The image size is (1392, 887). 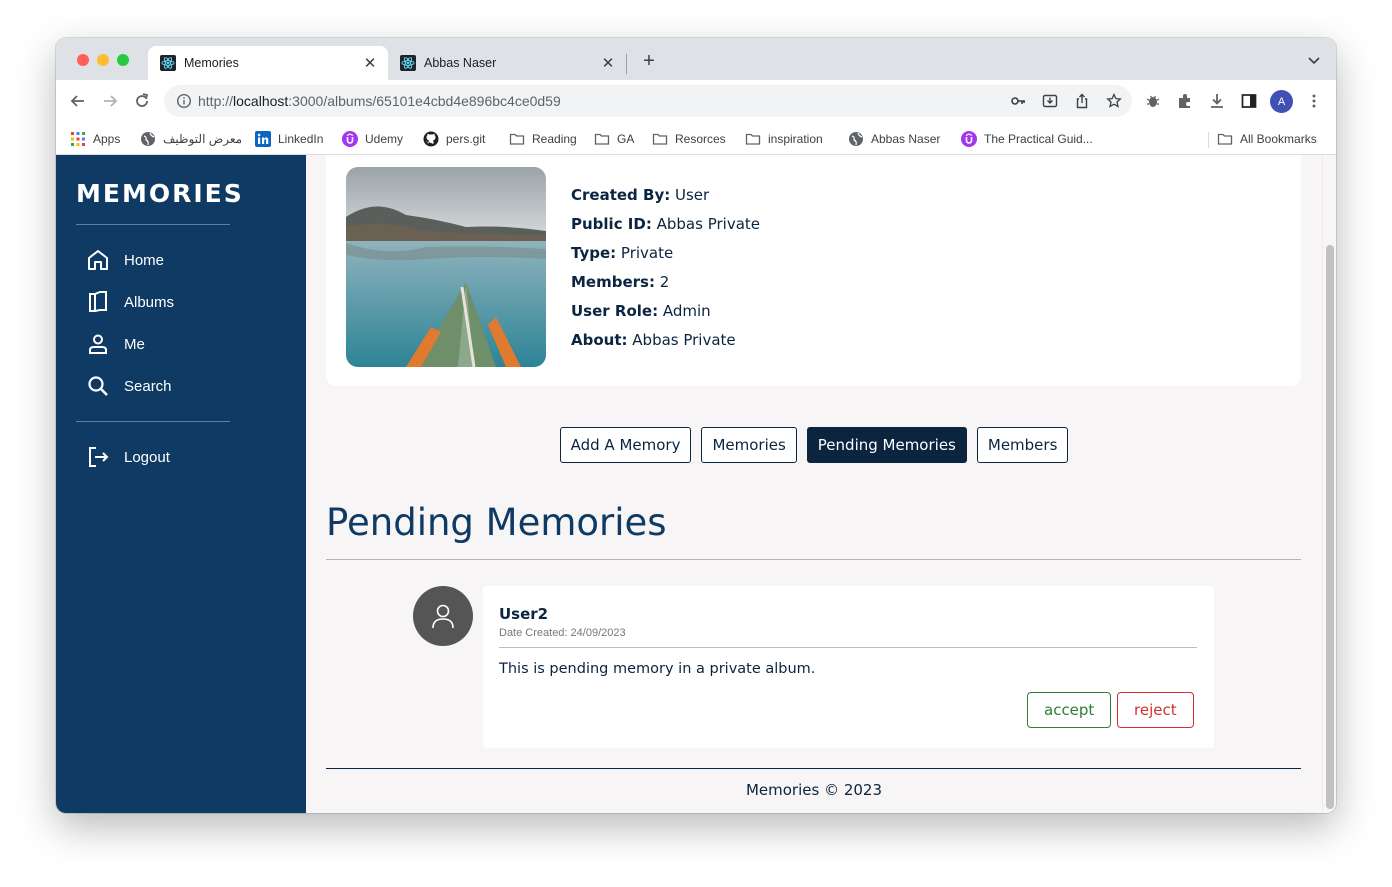 What do you see at coordinates (784, 139) in the screenshot?
I see `bookmark-inspiration: inspiration` at bounding box center [784, 139].